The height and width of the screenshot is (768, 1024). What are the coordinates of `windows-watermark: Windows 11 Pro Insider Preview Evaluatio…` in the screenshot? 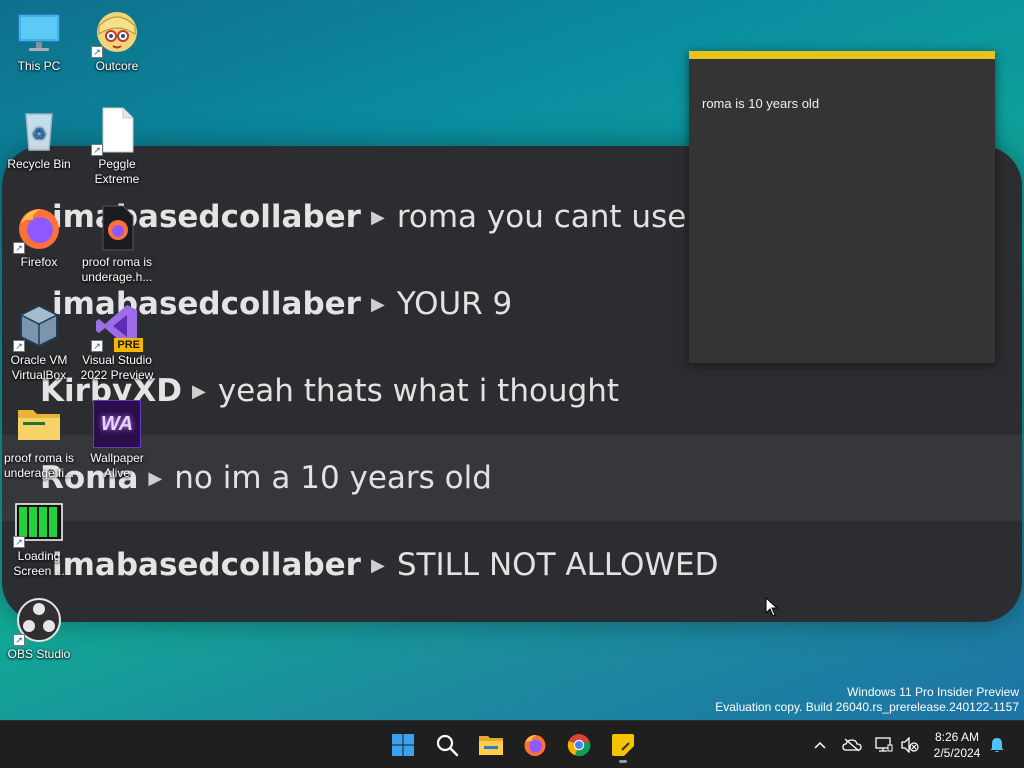 It's located at (867, 700).